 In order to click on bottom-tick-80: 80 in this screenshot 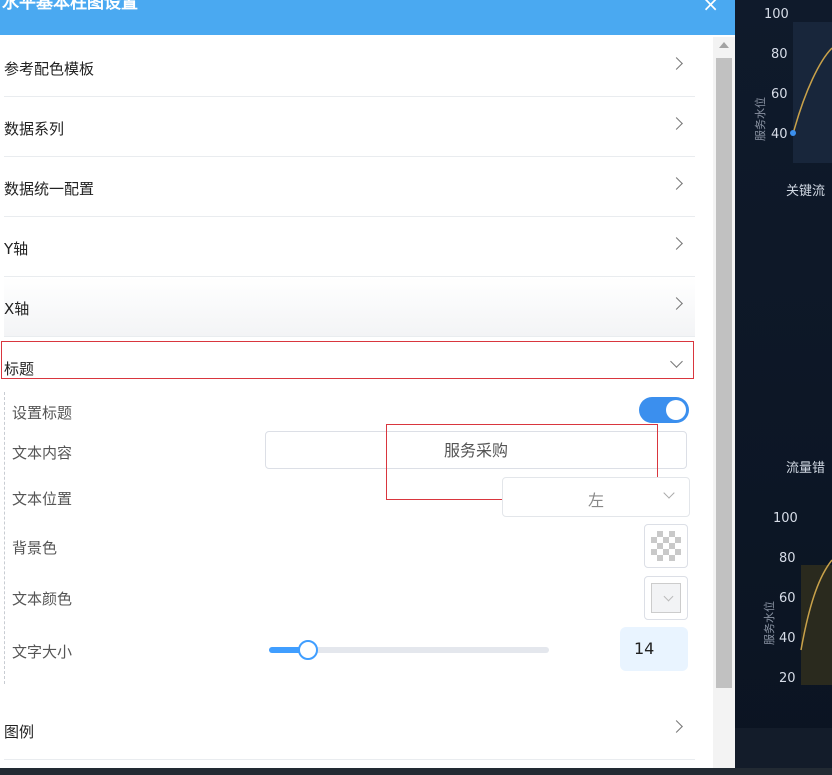, I will do `click(787, 558)`.